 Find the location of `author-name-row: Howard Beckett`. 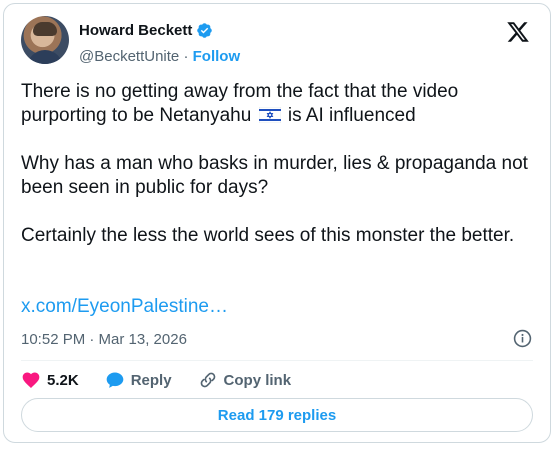

author-name-row: Howard Beckett is located at coordinates (146, 30).